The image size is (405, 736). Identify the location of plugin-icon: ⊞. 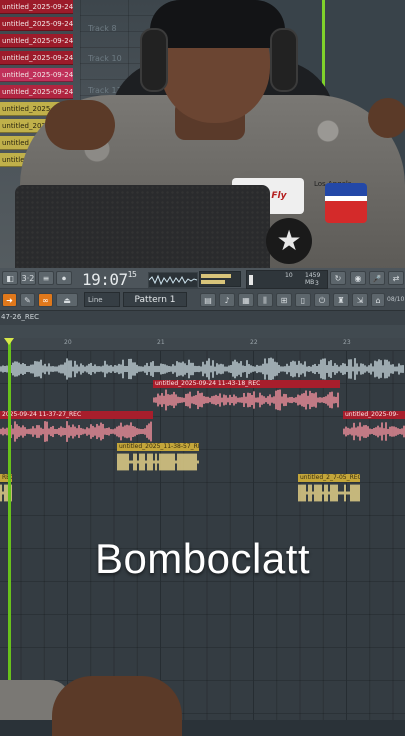
(284, 300).